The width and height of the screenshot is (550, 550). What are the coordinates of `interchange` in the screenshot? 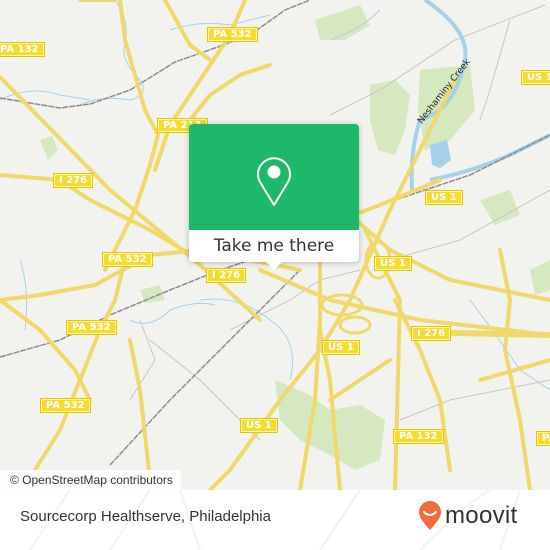 It's located at (355, 325).